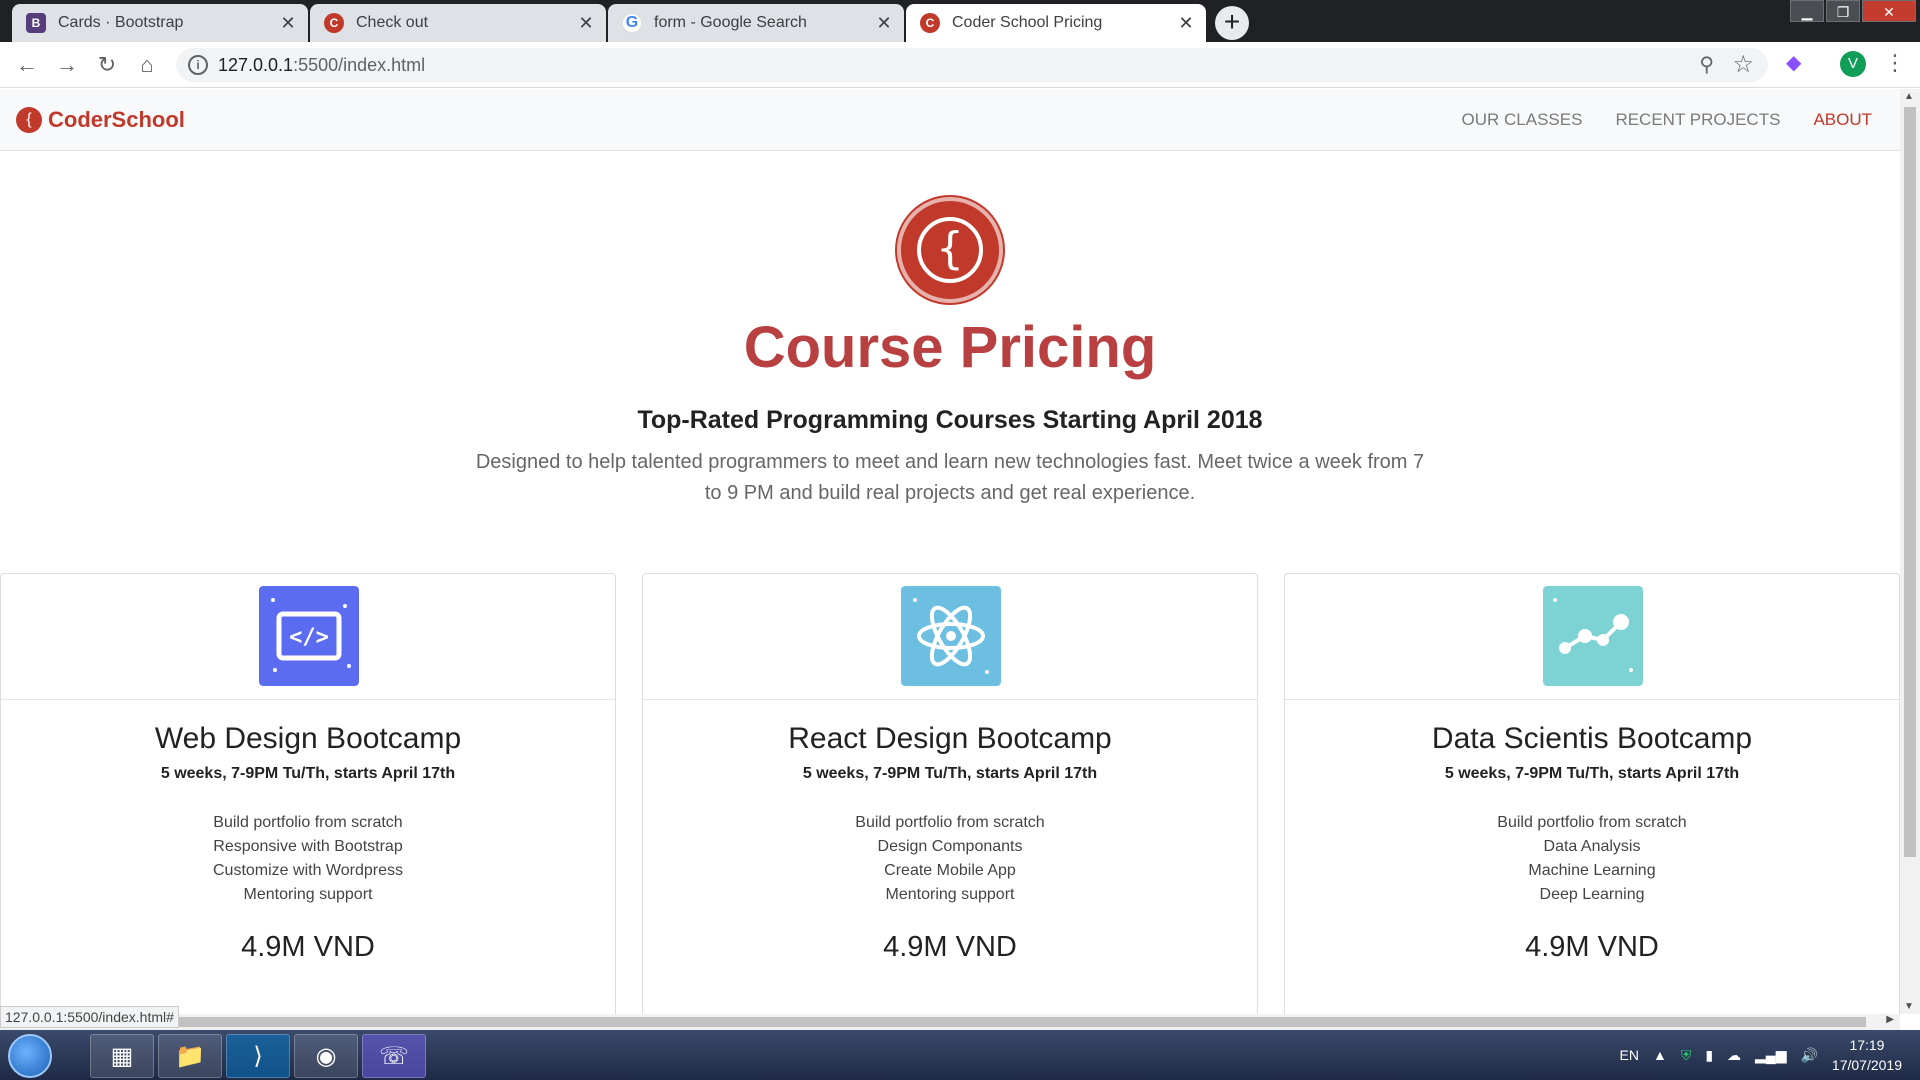  I want to click on nav-links: OUR CLASSES RECENT PROJECTS ABOUT, so click(1651, 120).